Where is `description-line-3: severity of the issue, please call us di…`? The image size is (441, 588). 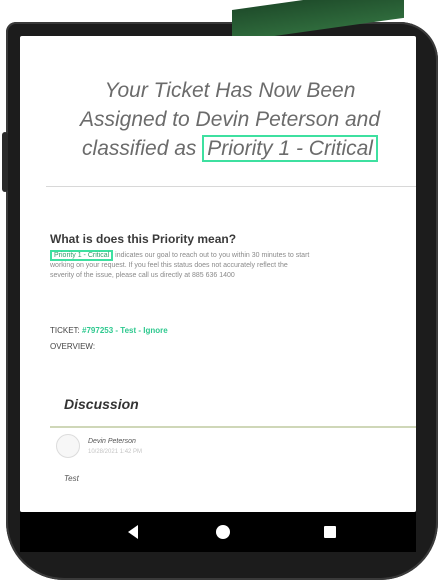
description-line-3: severity of the issue, please call us di… is located at coordinates (142, 275).